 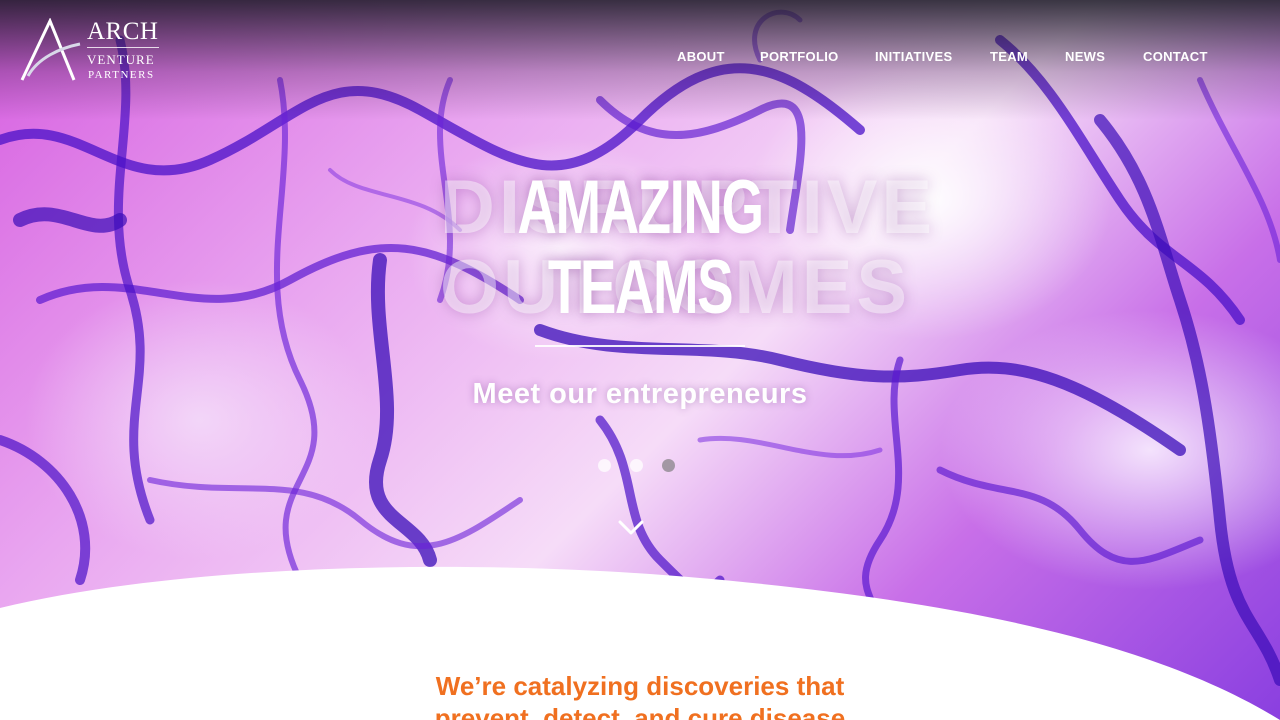 I want to click on tagline-line-1: We’re catalyzing discoveries that, so click(x=640, y=686).